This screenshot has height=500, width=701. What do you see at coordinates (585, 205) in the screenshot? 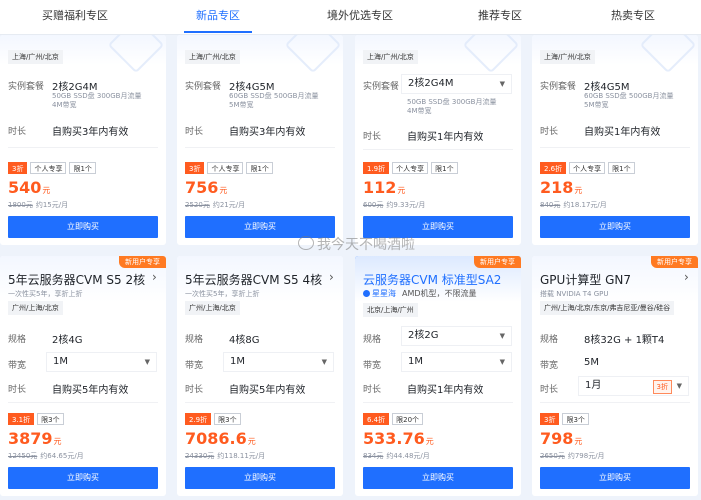
I see `per-month-price: 约18.17元/月` at bounding box center [585, 205].